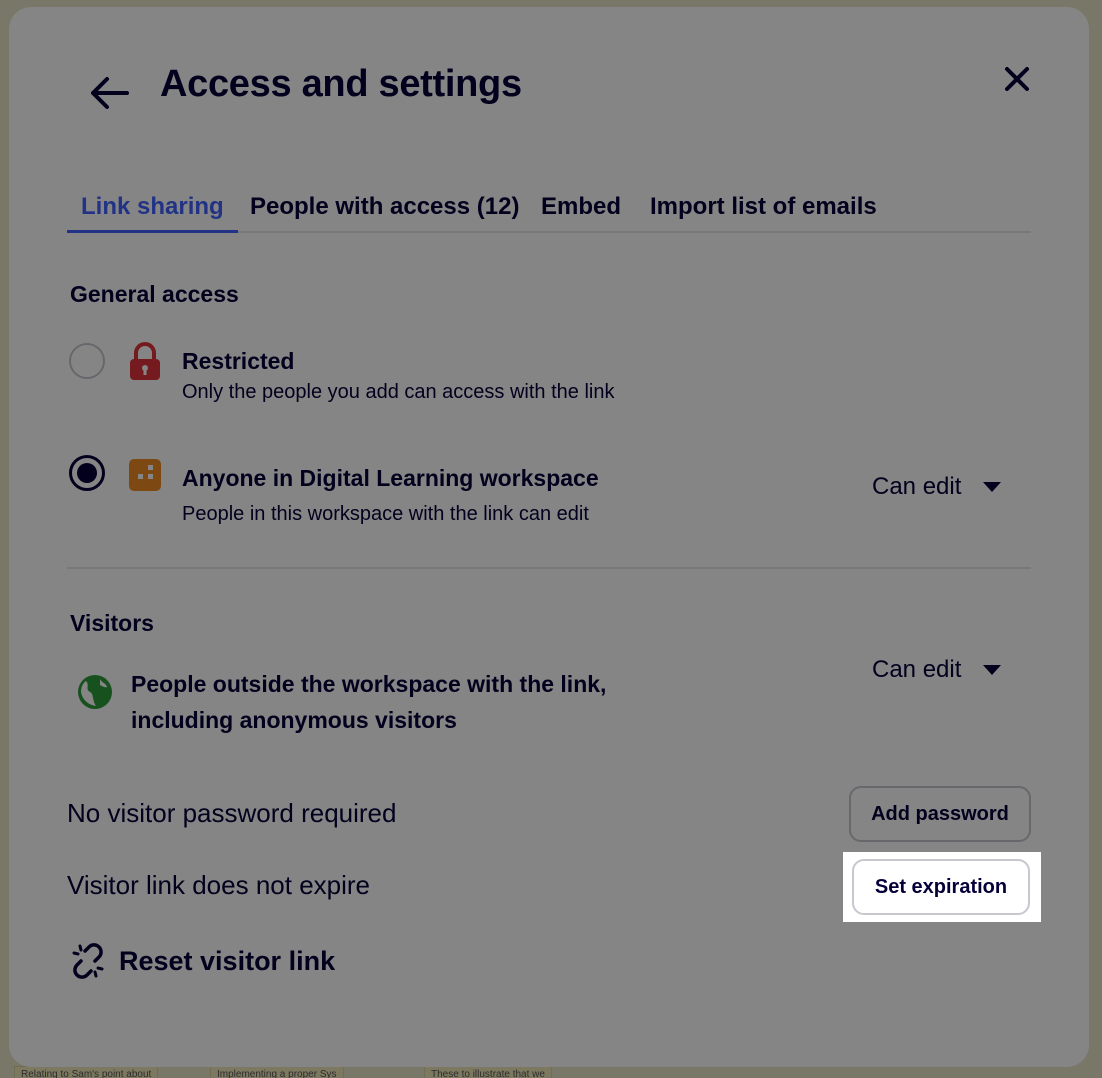 The image size is (1102, 1078). I want to click on set-expiration-button: Set expiration, so click(941, 887).